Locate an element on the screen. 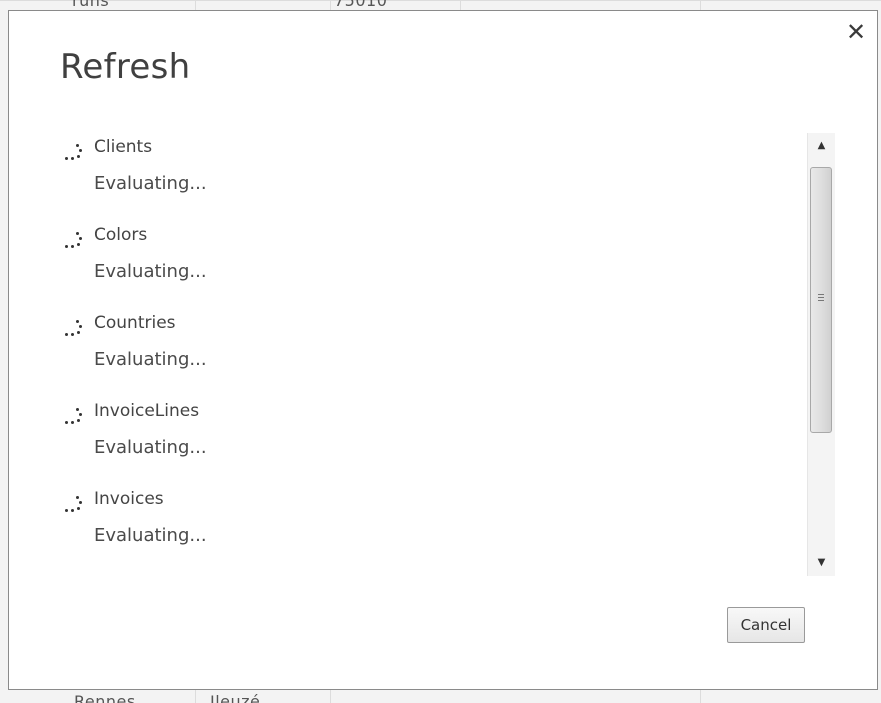  query-name: Clients is located at coordinates (123, 147).